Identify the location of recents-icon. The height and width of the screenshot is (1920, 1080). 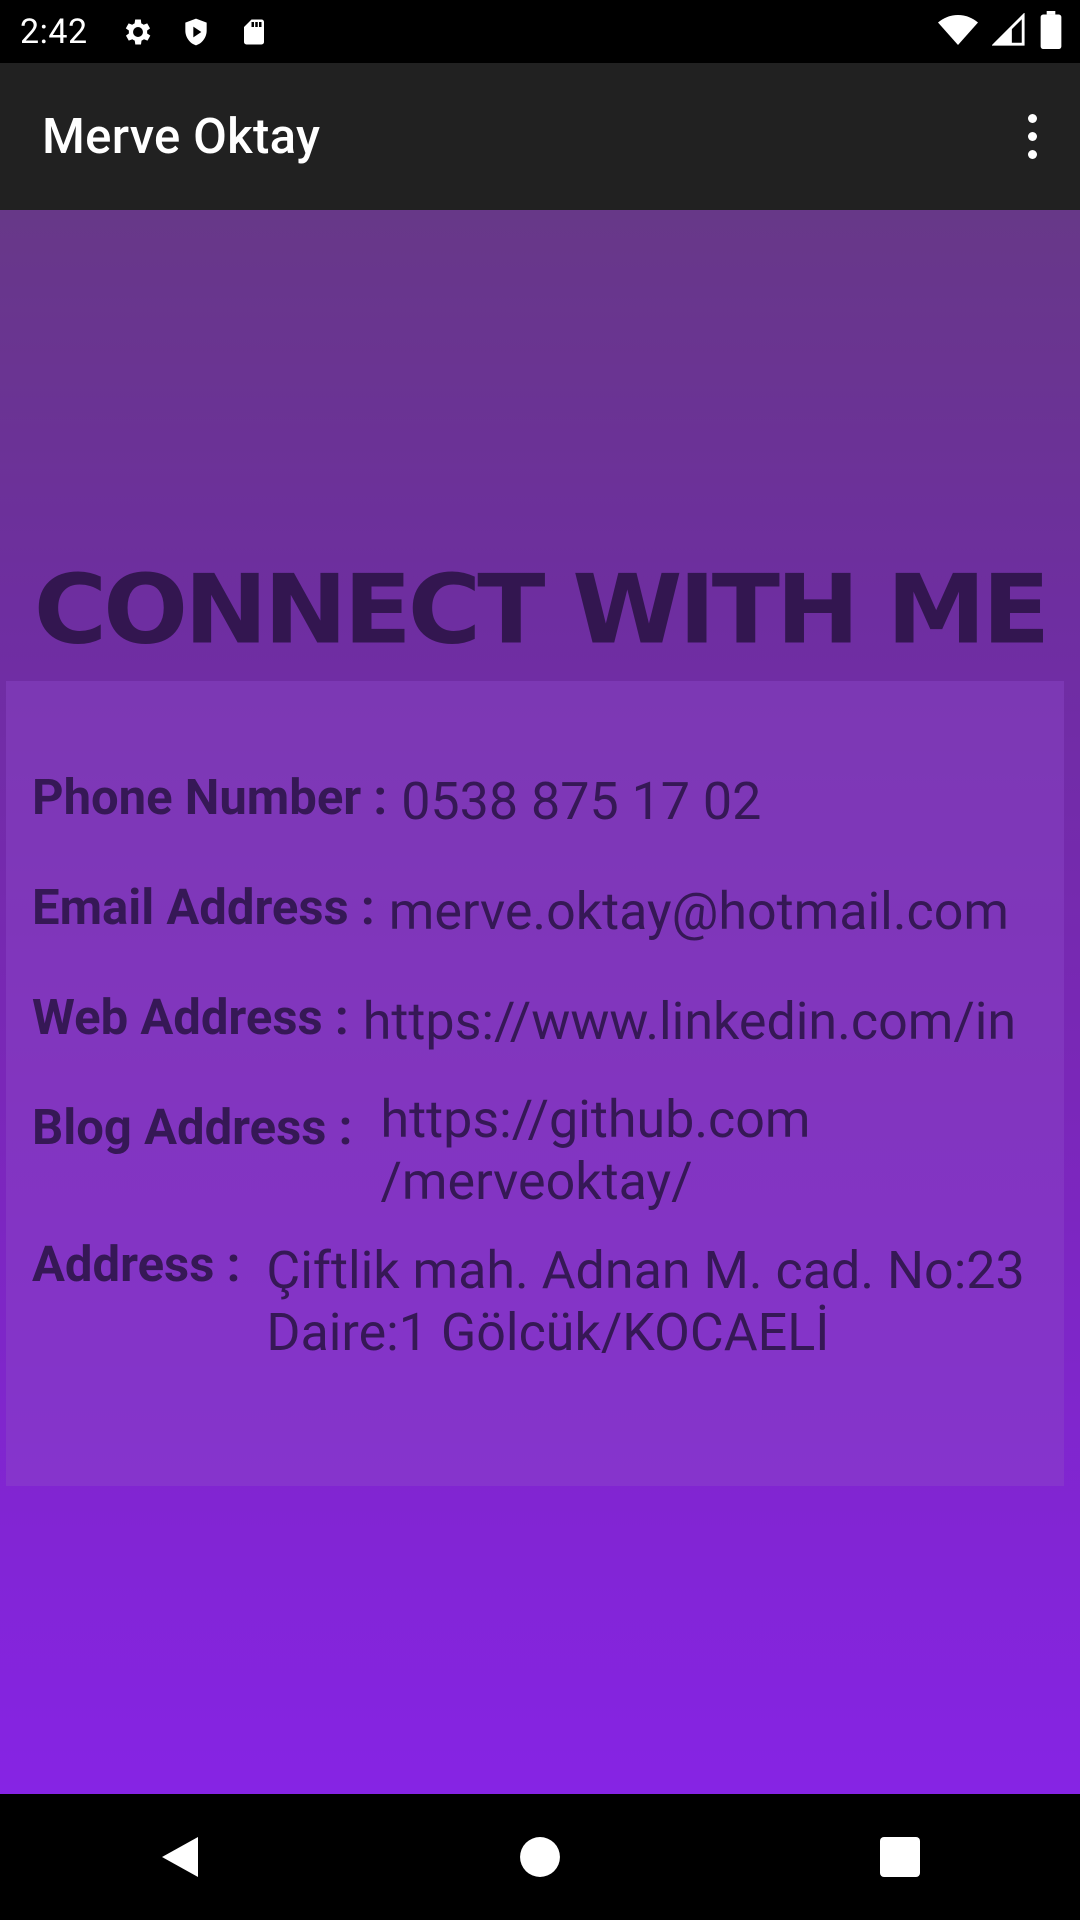
(900, 1857).